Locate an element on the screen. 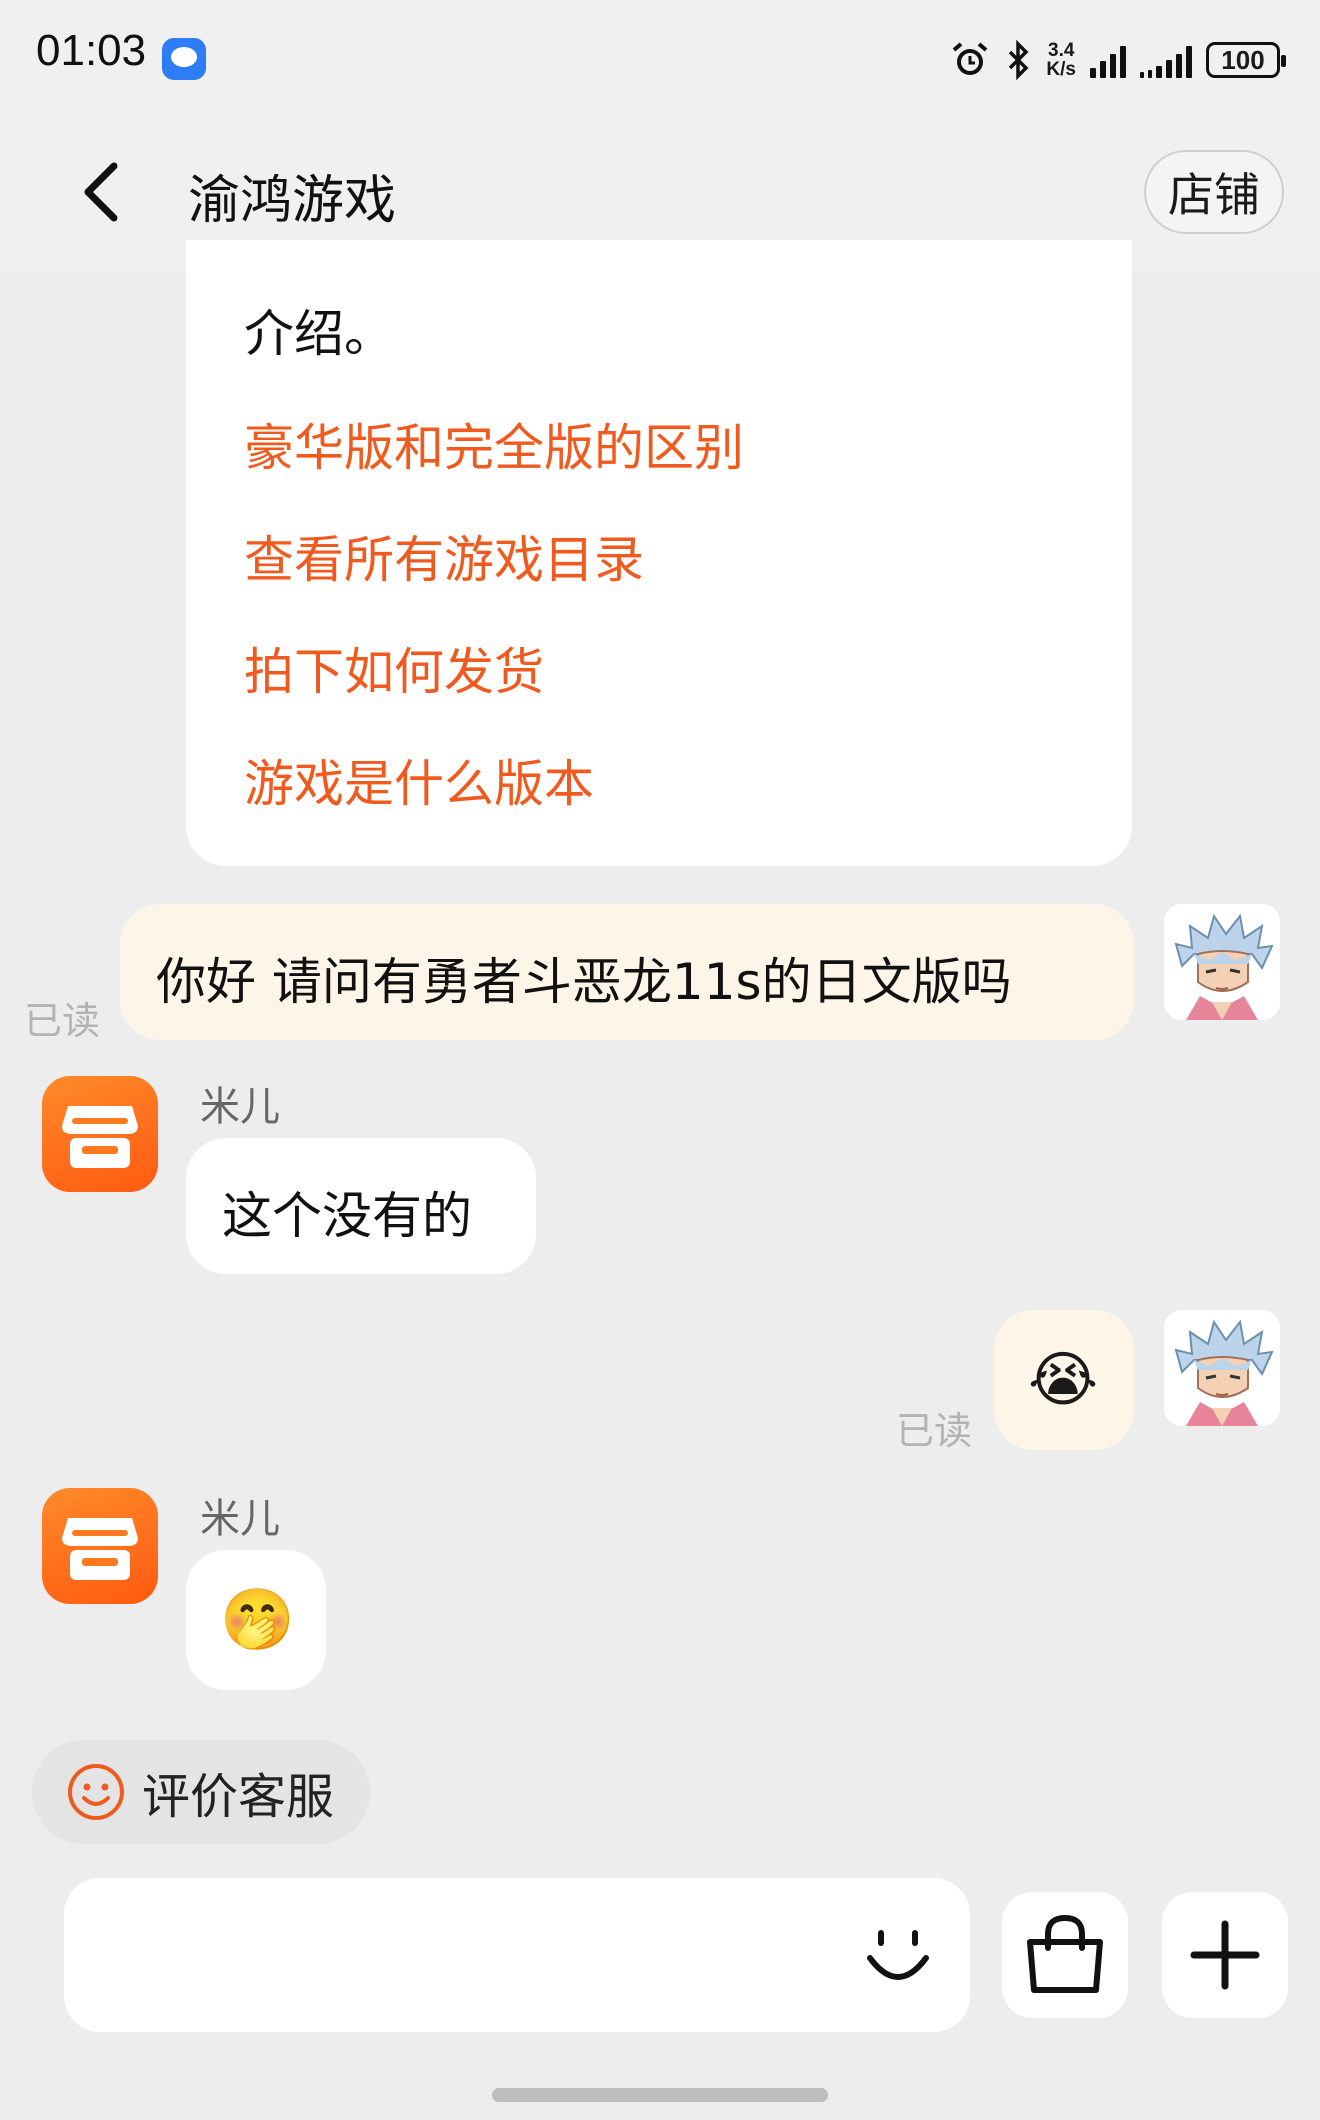 The height and width of the screenshot is (2120, 1320). smiley-face-icon is located at coordinates (898, 1955).